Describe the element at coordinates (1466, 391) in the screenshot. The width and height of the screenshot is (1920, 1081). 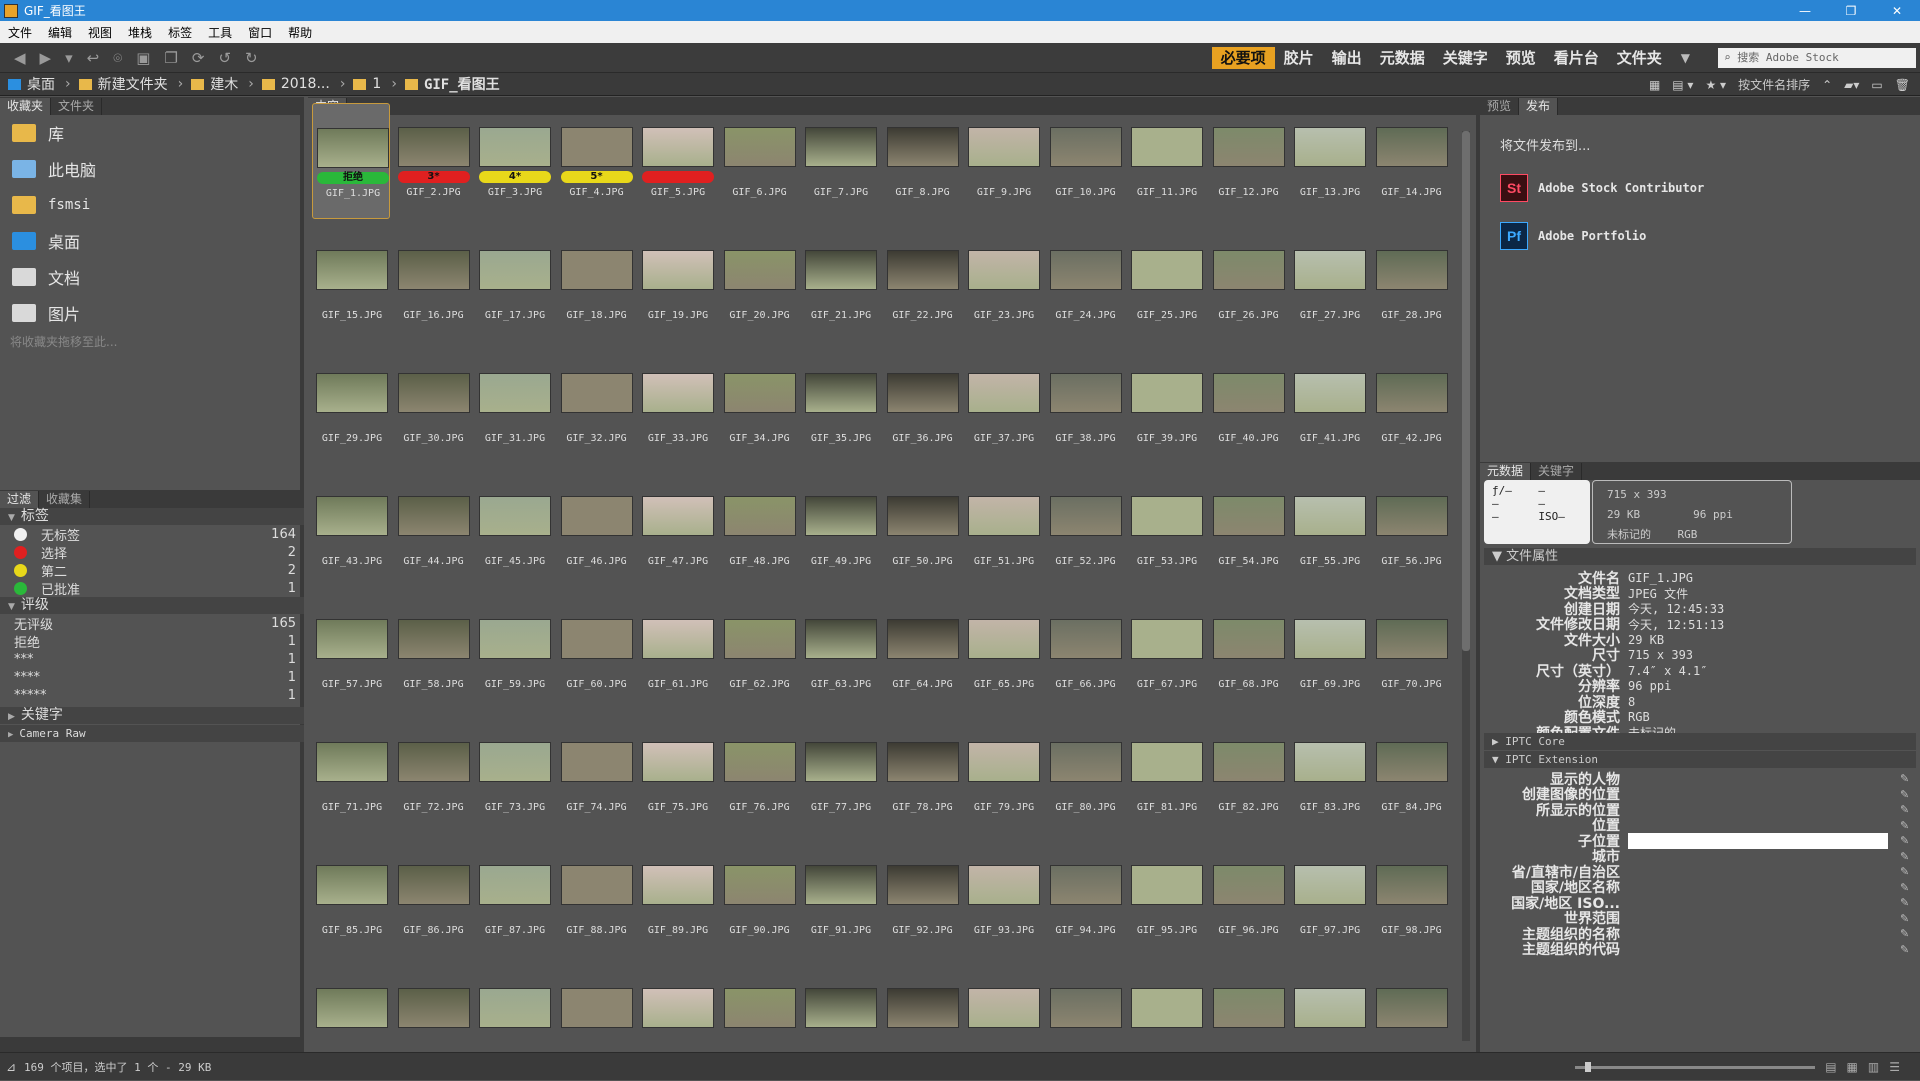
I see `scroll-thumb` at that location.